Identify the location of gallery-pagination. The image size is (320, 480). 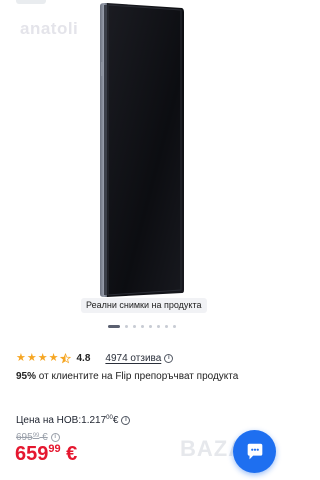
(144, 326).